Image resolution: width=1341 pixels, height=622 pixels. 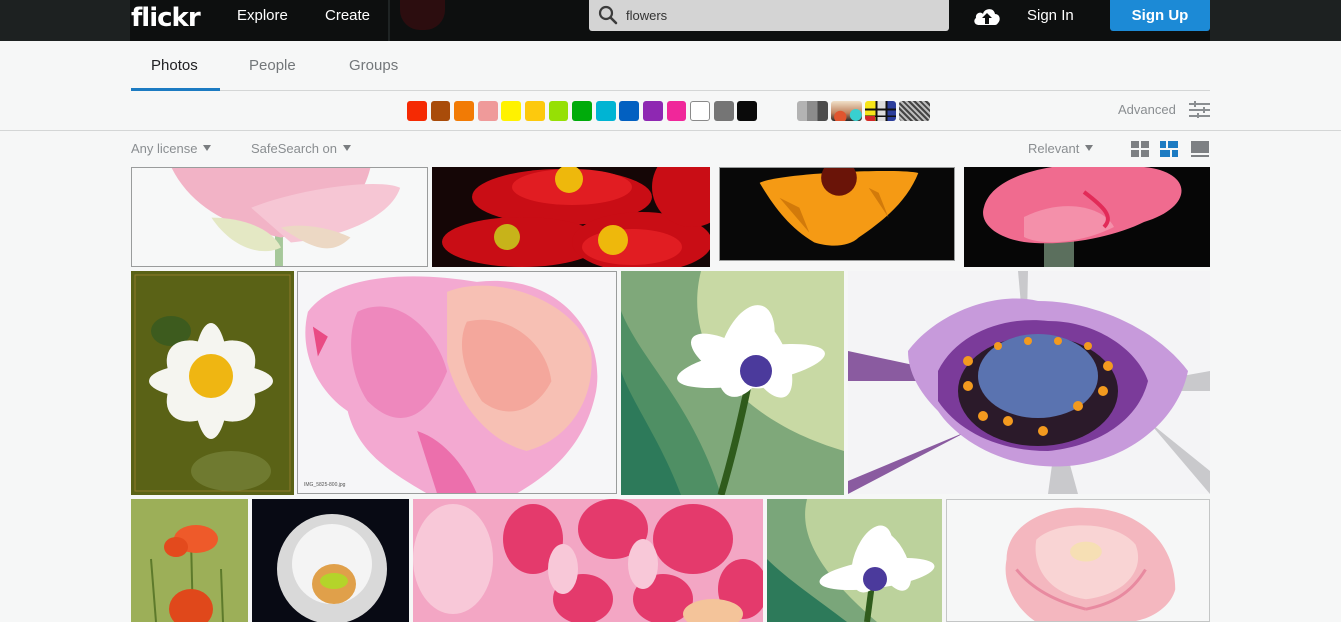 I want to click on advanced-search-link: Advanced, so click(x=1147, y=110).